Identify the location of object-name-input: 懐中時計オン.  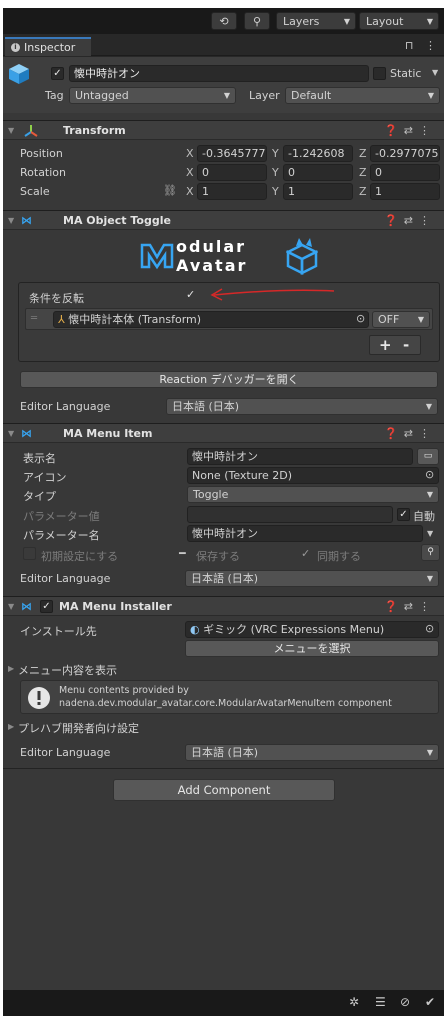
(219, 73).